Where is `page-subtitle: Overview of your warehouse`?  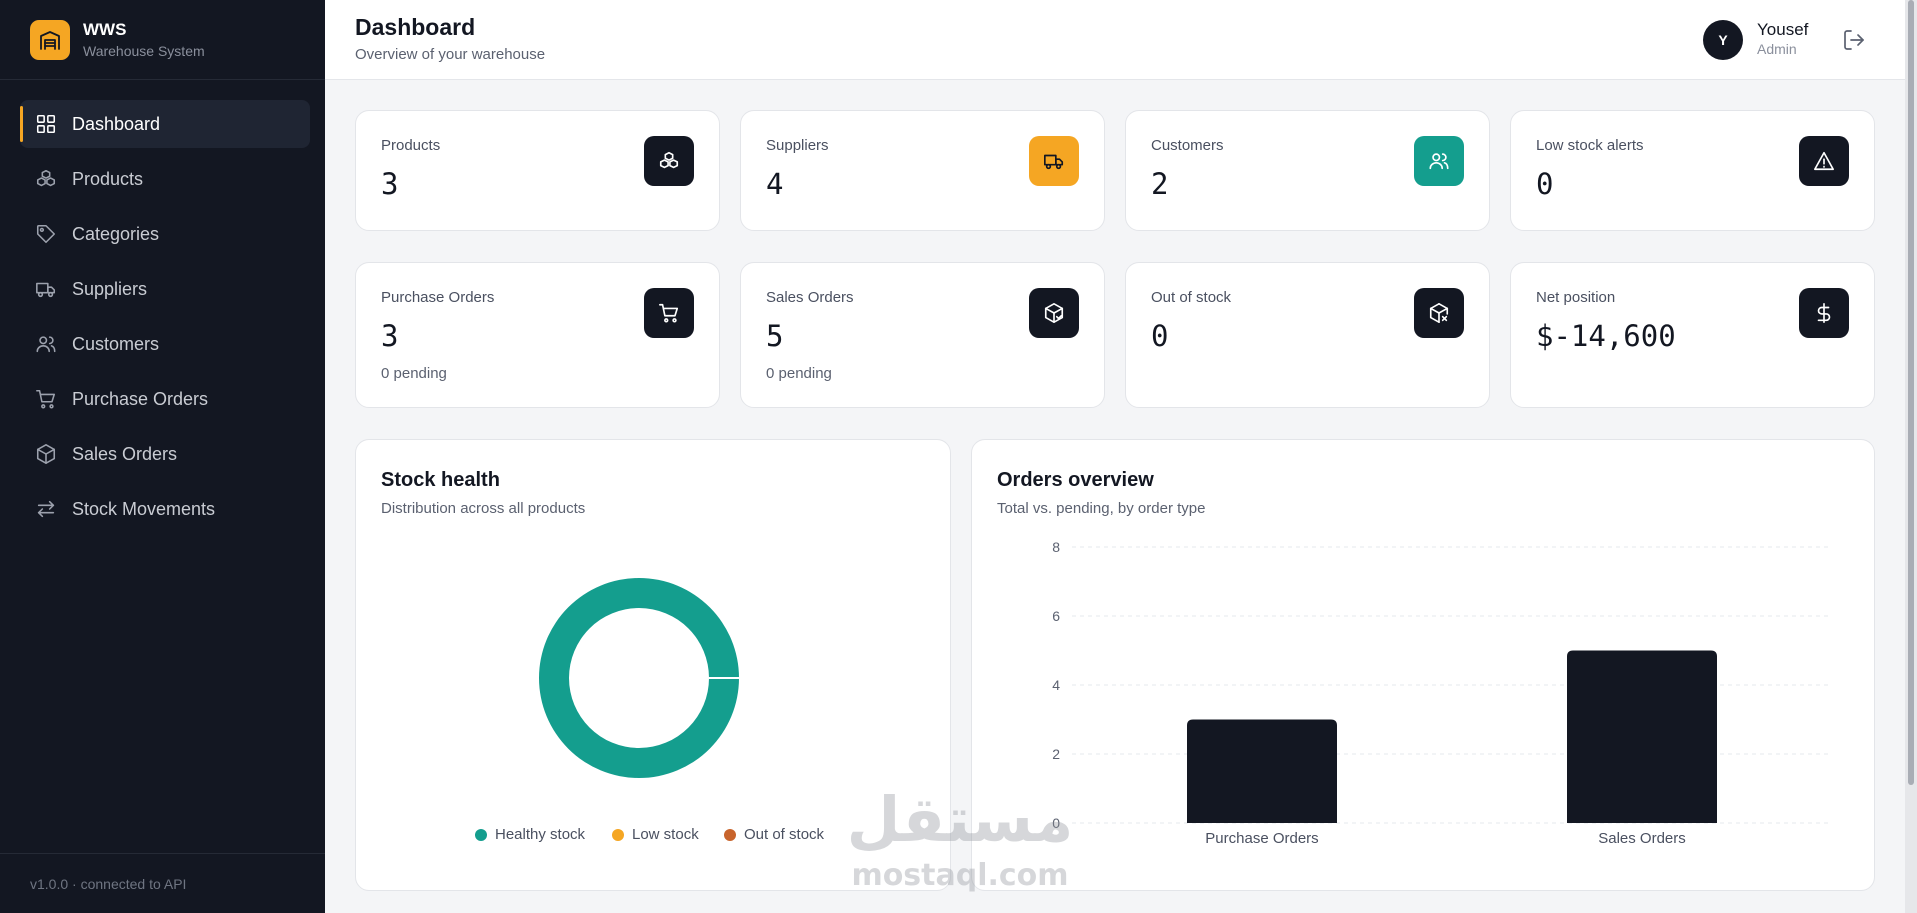
page-subtitle: Overview of your warehouse is located at coordinates (450, 54).